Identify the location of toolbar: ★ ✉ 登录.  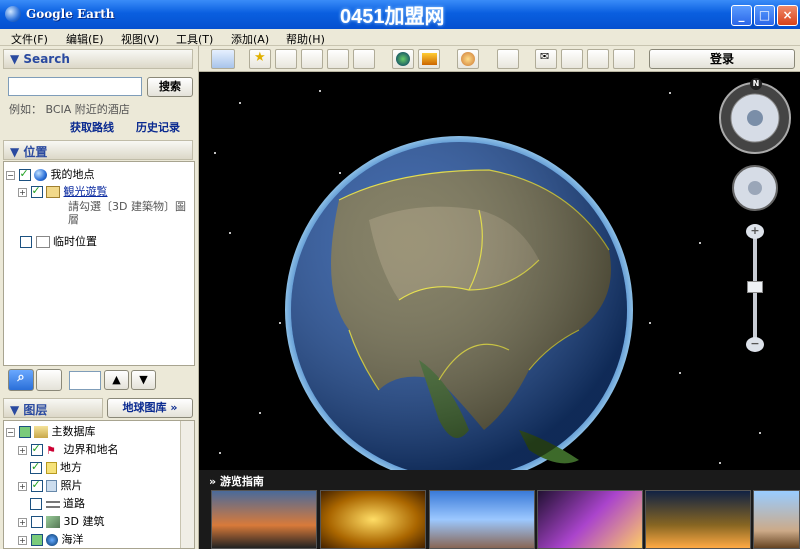
(499, 59).